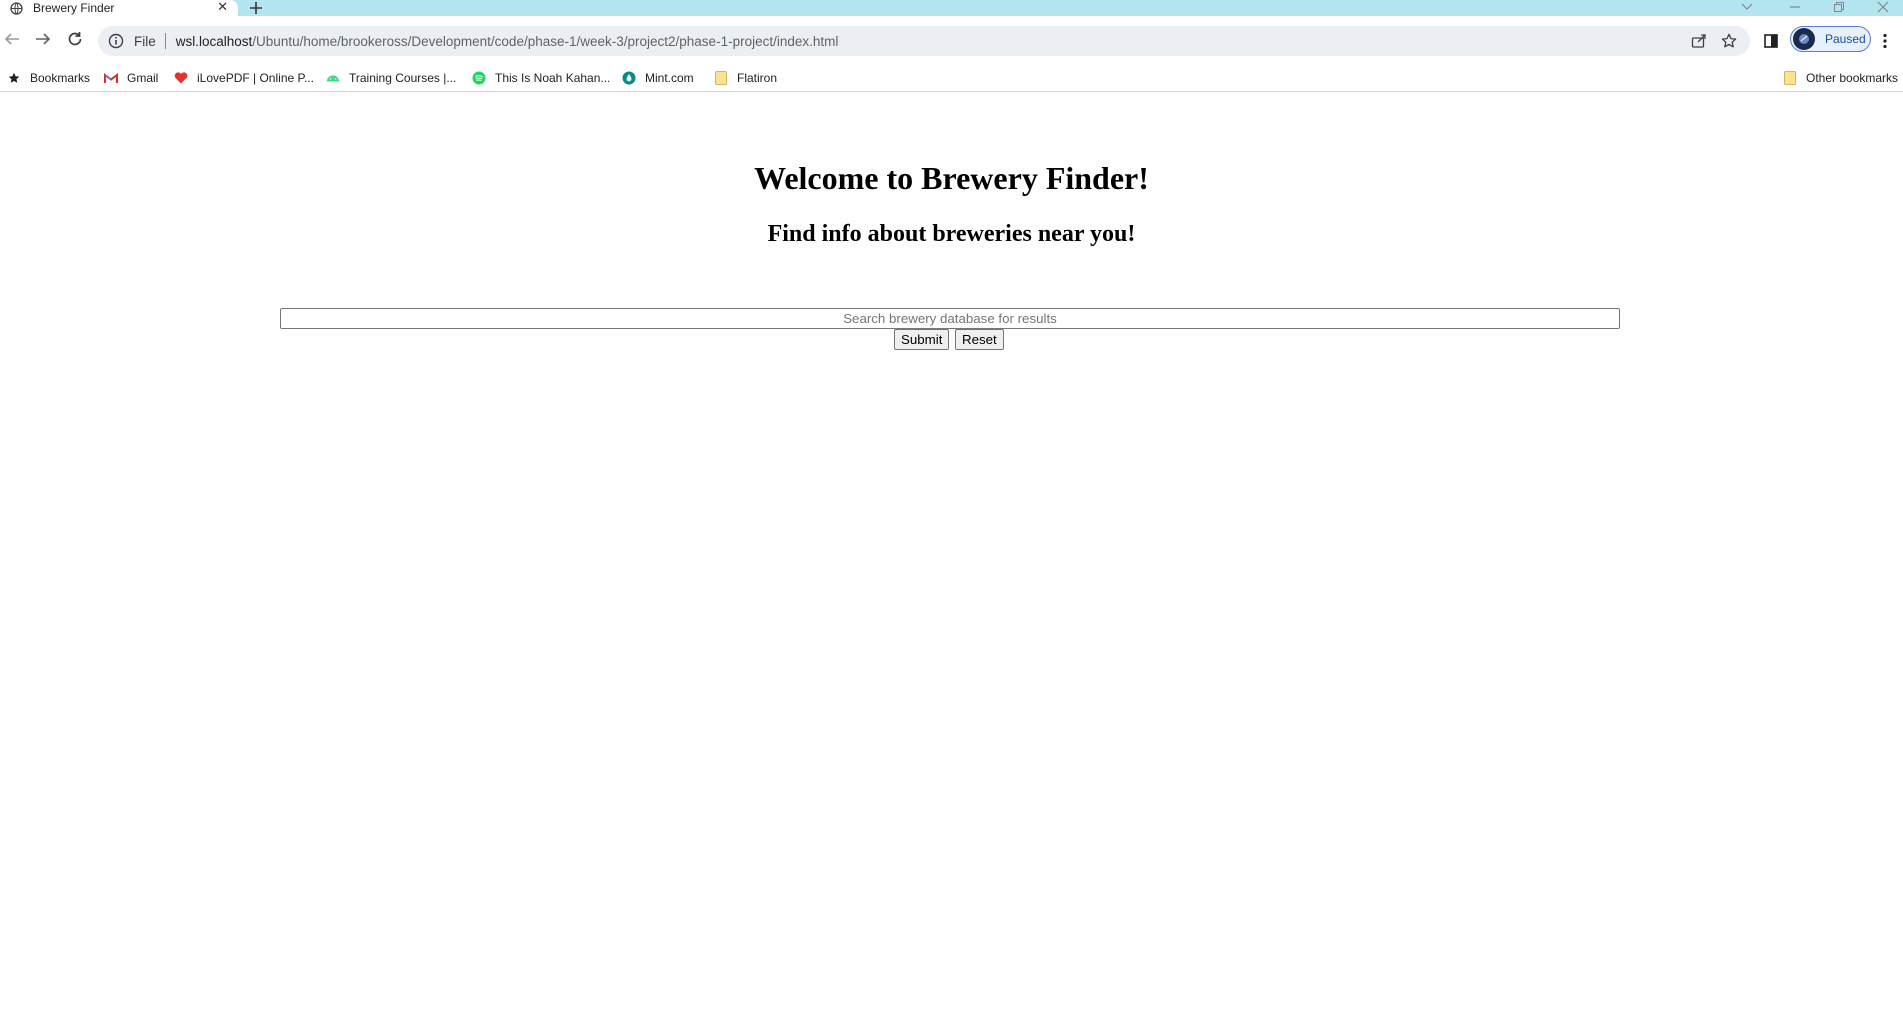 The height and width of the screenshot is (1010, 1903). Describe the element at coordinates (43, 39) in the screenshot. I see `forward-arrow-icon` at that location.